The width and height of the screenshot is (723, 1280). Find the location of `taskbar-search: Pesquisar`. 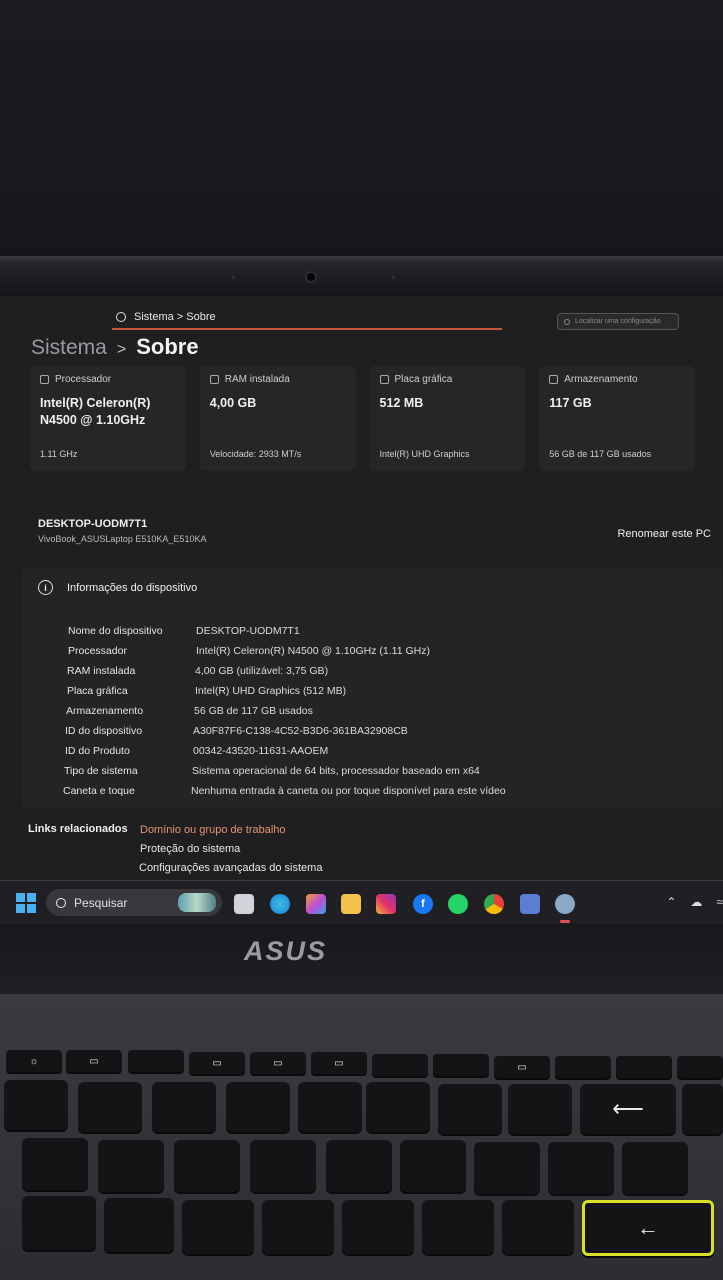

taskbar-search: Pesquisar is located at coordinates (134, 902).